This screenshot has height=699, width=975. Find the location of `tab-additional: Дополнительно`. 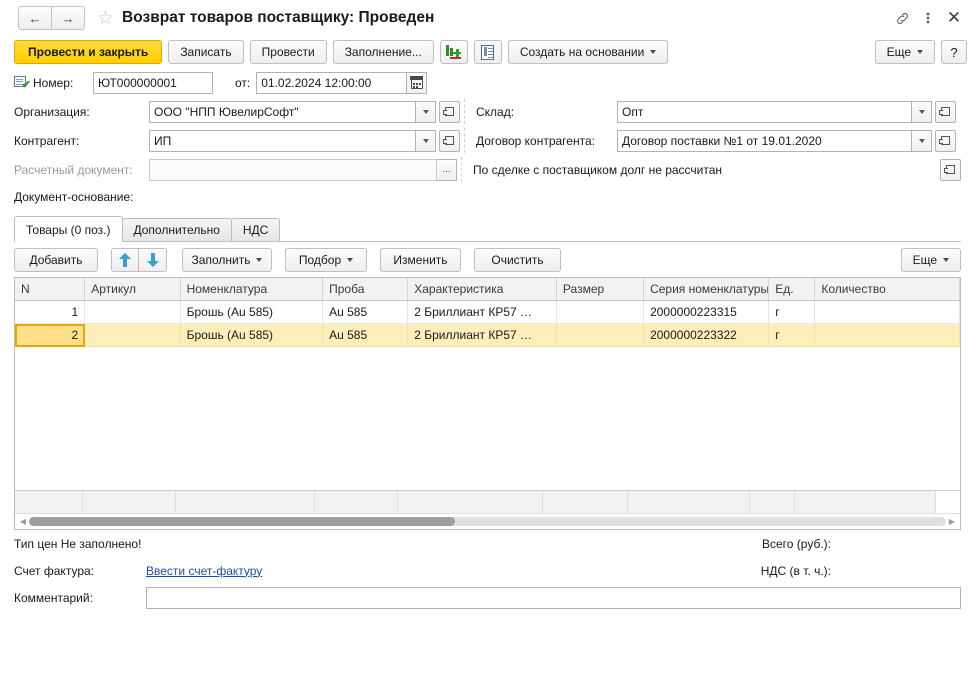

tab-additional: Дополнительно is located at coordinates (176, 229).